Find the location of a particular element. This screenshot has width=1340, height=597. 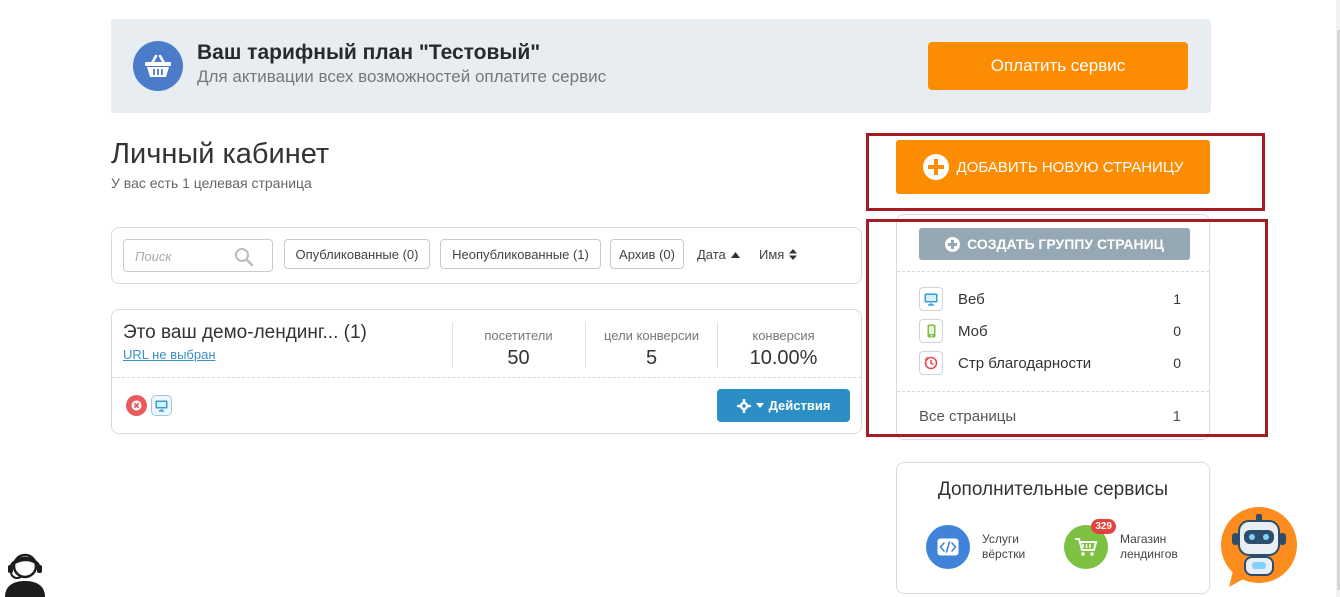

service-store: 329 Магазин лендингов is located at coordinates (1121, 544).